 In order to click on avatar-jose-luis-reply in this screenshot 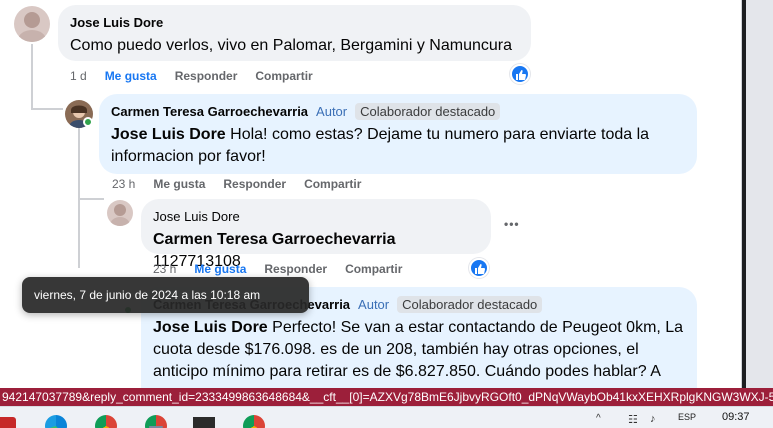, I will do `click(120, 213)`.